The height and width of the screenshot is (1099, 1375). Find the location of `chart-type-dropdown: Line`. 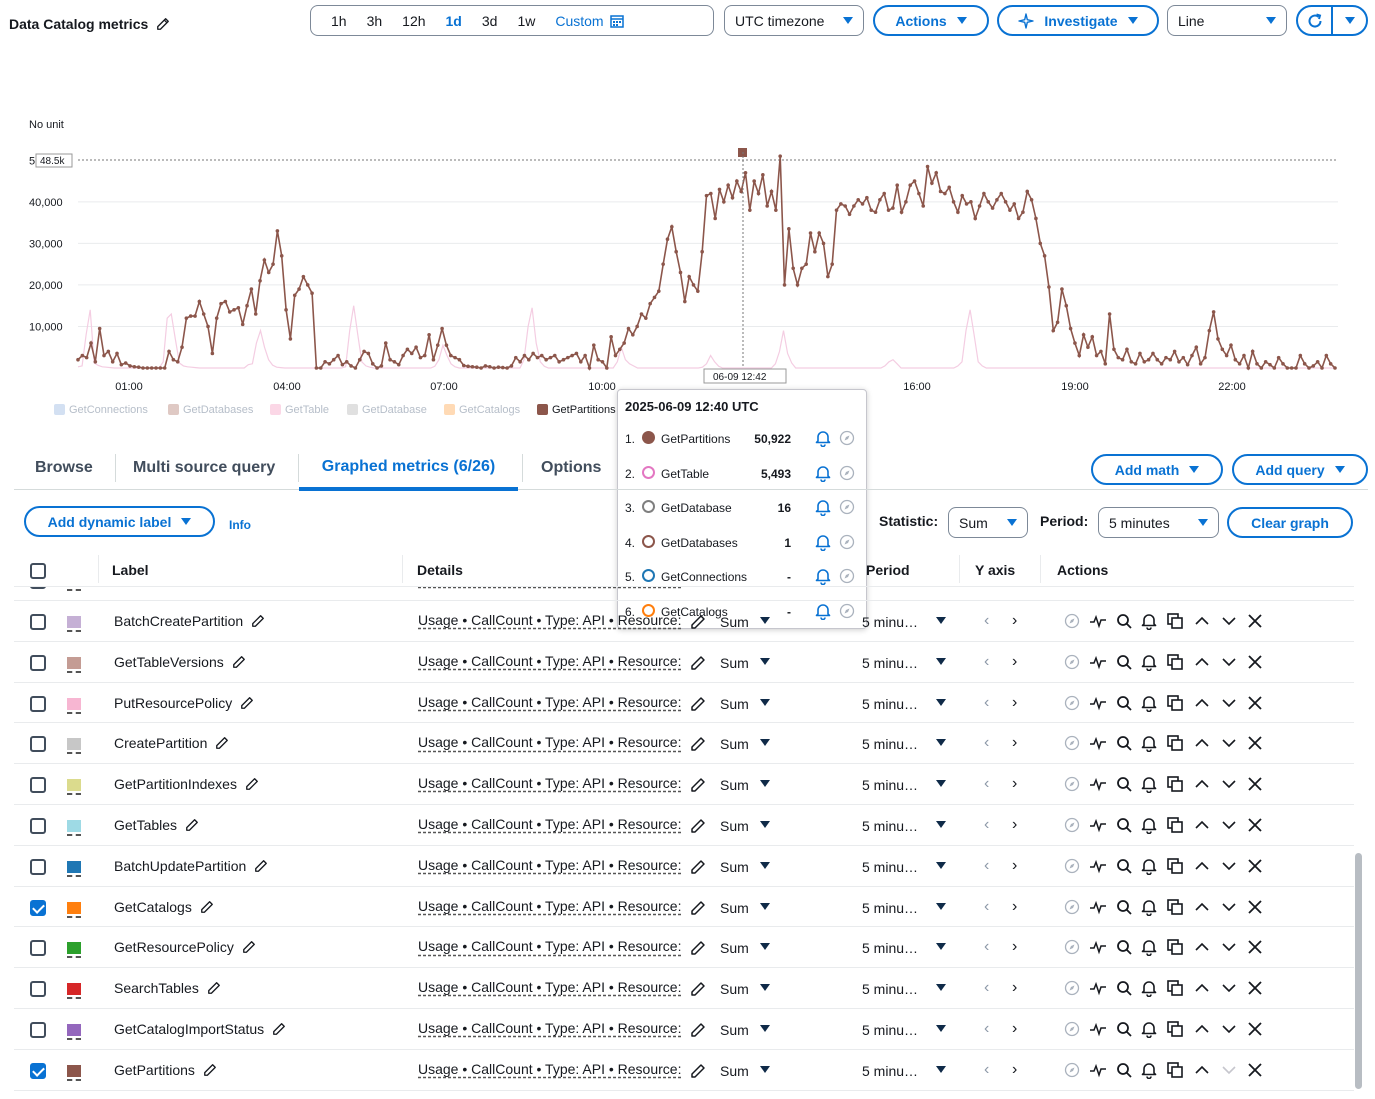

chart-type-dropdown: Line is located at coordinates (1227, 20).